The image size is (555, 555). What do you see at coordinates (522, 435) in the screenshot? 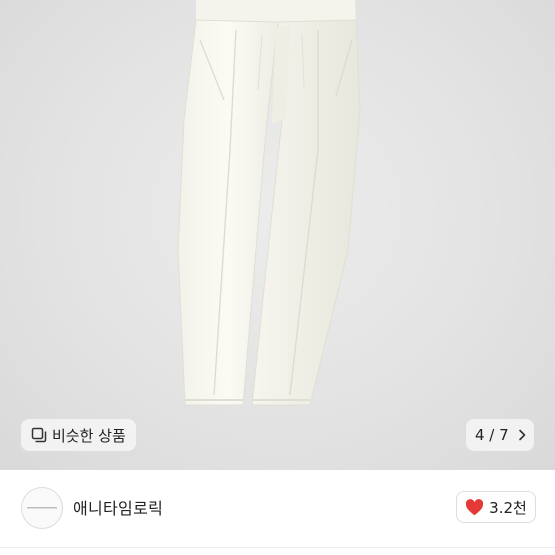
I see `chevron-right-icon` at bounding box center [522, 435].